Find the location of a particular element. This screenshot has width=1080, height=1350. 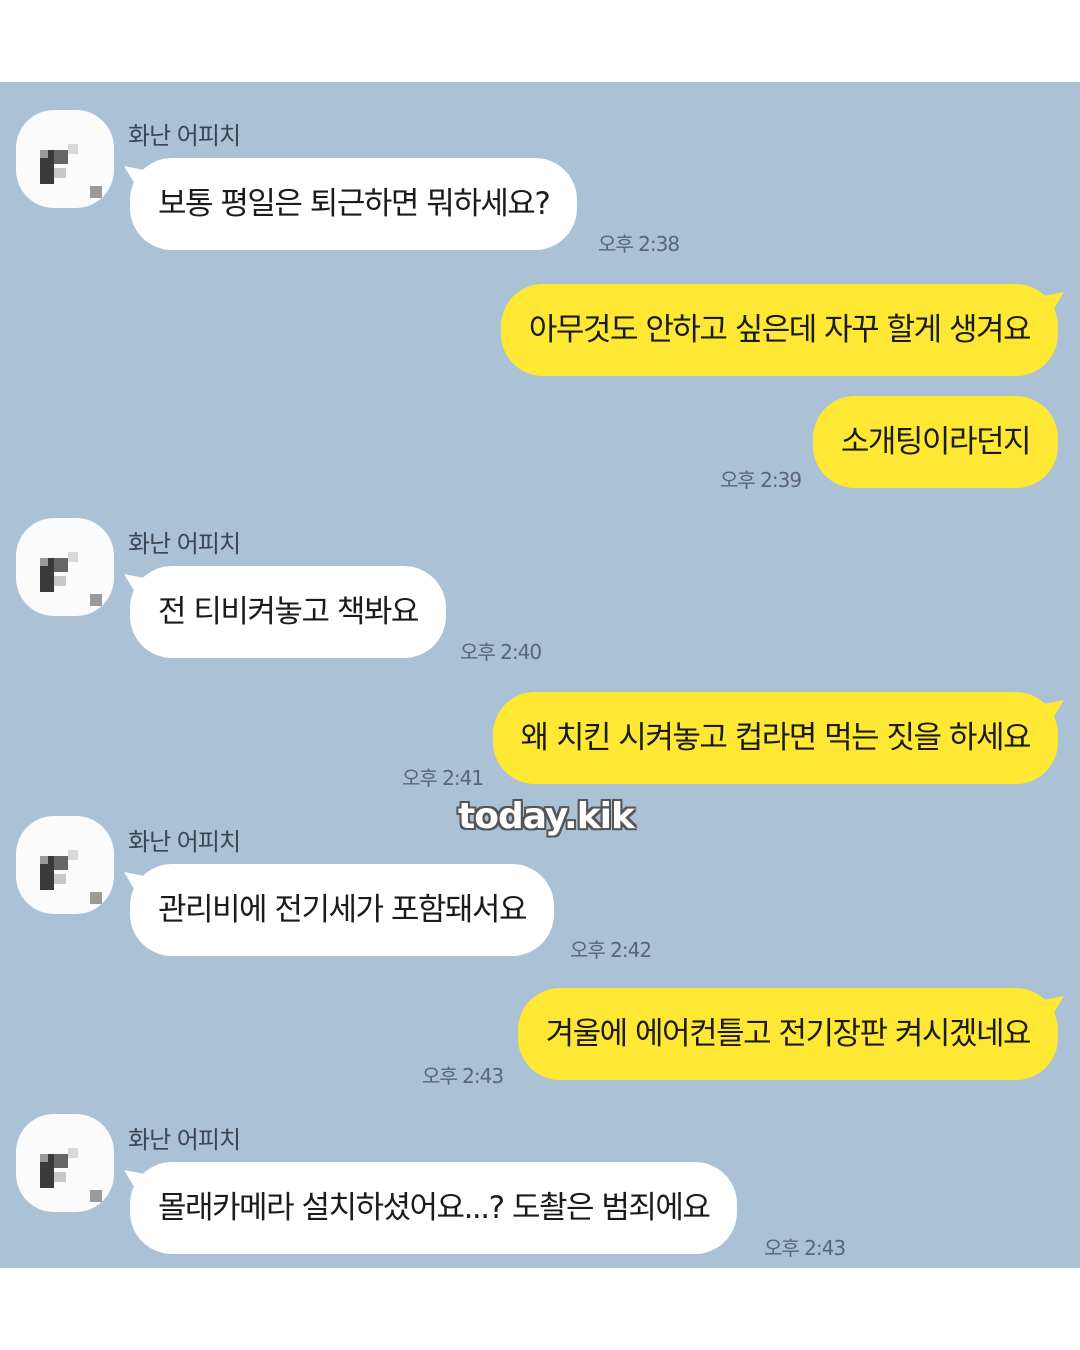

message-bubble-incoming: 몰래카메라 설치하셨어요...? 도촬은 범죄에요 is located at coordinates (434, 1208).